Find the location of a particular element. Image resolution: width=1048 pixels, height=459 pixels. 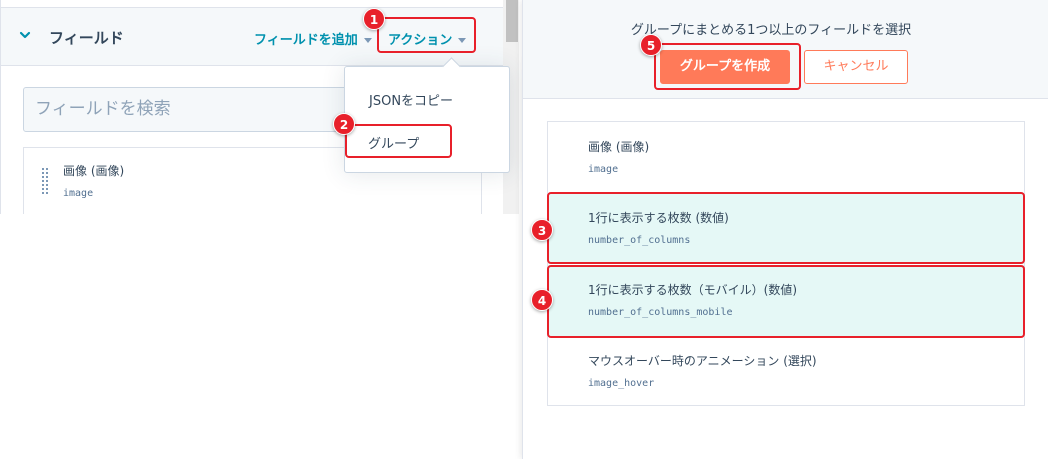

annotation-badge: 3 is located at coordinates (542, 230).